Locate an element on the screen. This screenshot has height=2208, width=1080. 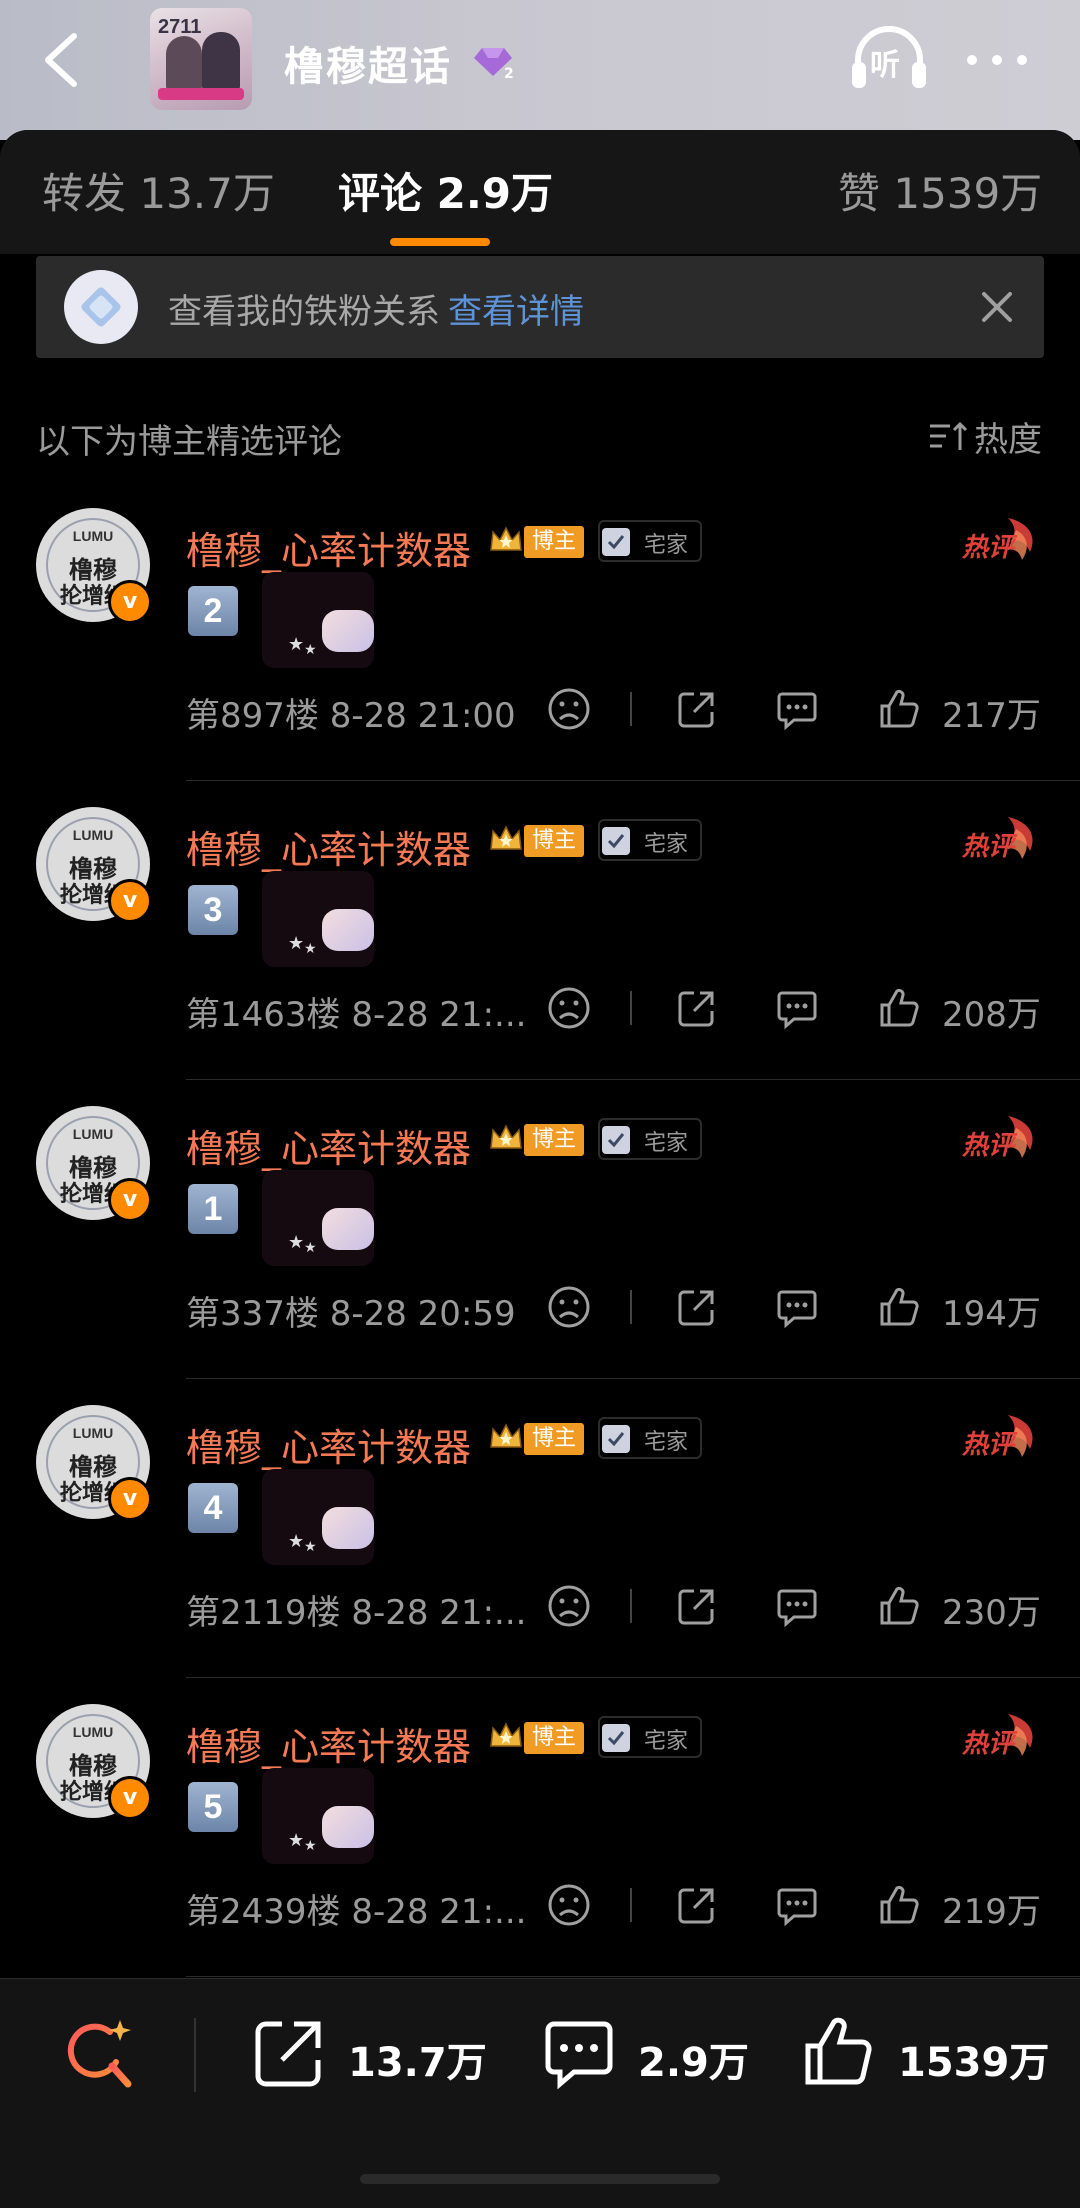
page-title: 橹穆超话 is located at coordinates (368, 63).